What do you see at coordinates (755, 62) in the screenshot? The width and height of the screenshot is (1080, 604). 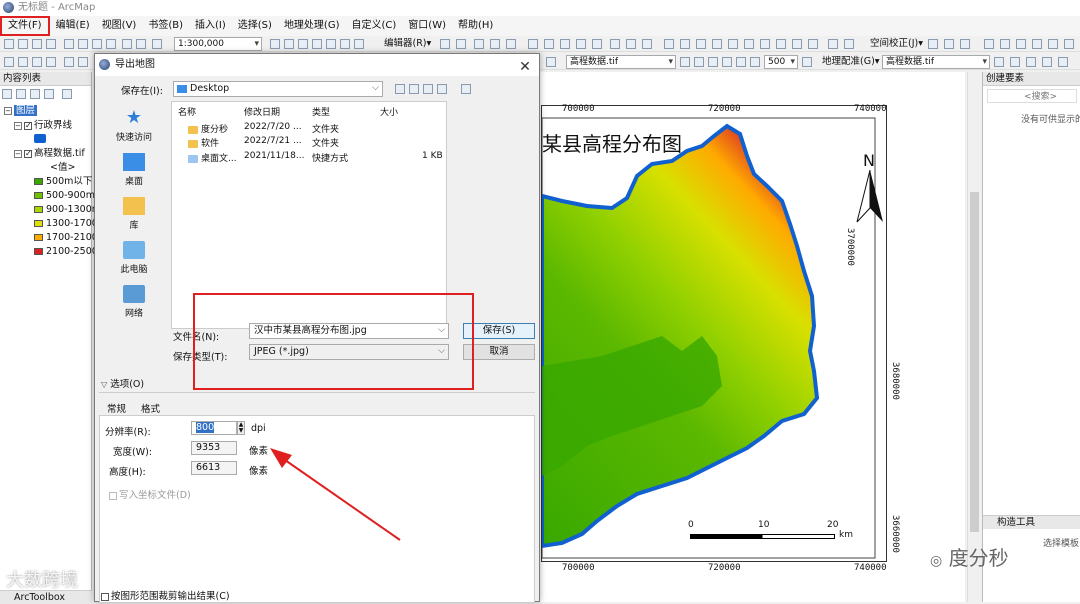 I see `display-icon` at bounding box center [755, 62].